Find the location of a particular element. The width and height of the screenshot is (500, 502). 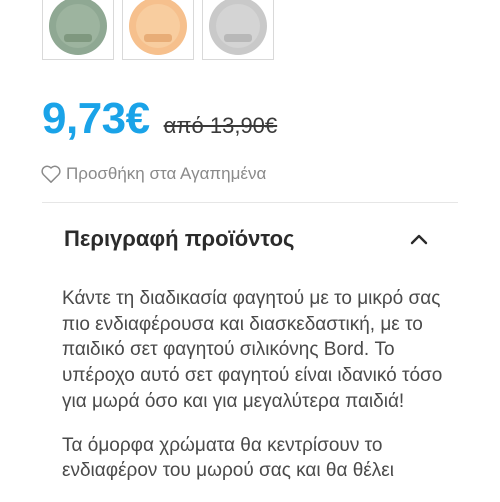

heart-icon is located at coordinates (51, 174).